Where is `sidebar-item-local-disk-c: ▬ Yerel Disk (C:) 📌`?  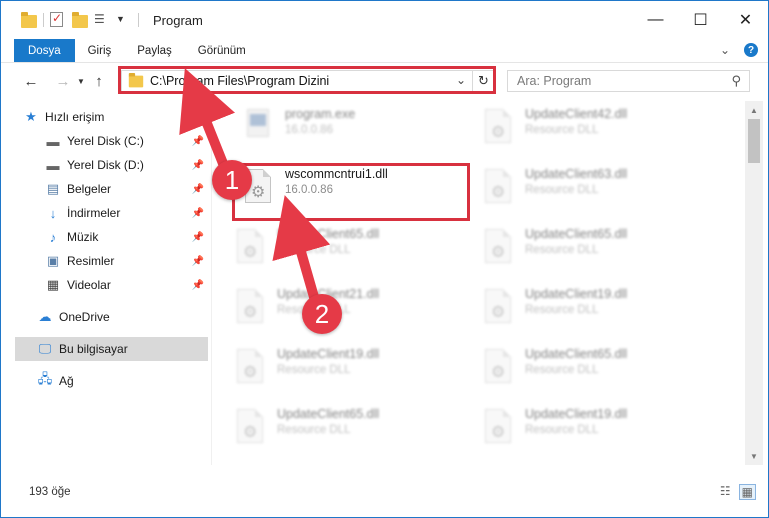 sidebar-item-local-disk-c: ▬ Yerel Disk (C:) 📌 is located at coordinates (126, 141).